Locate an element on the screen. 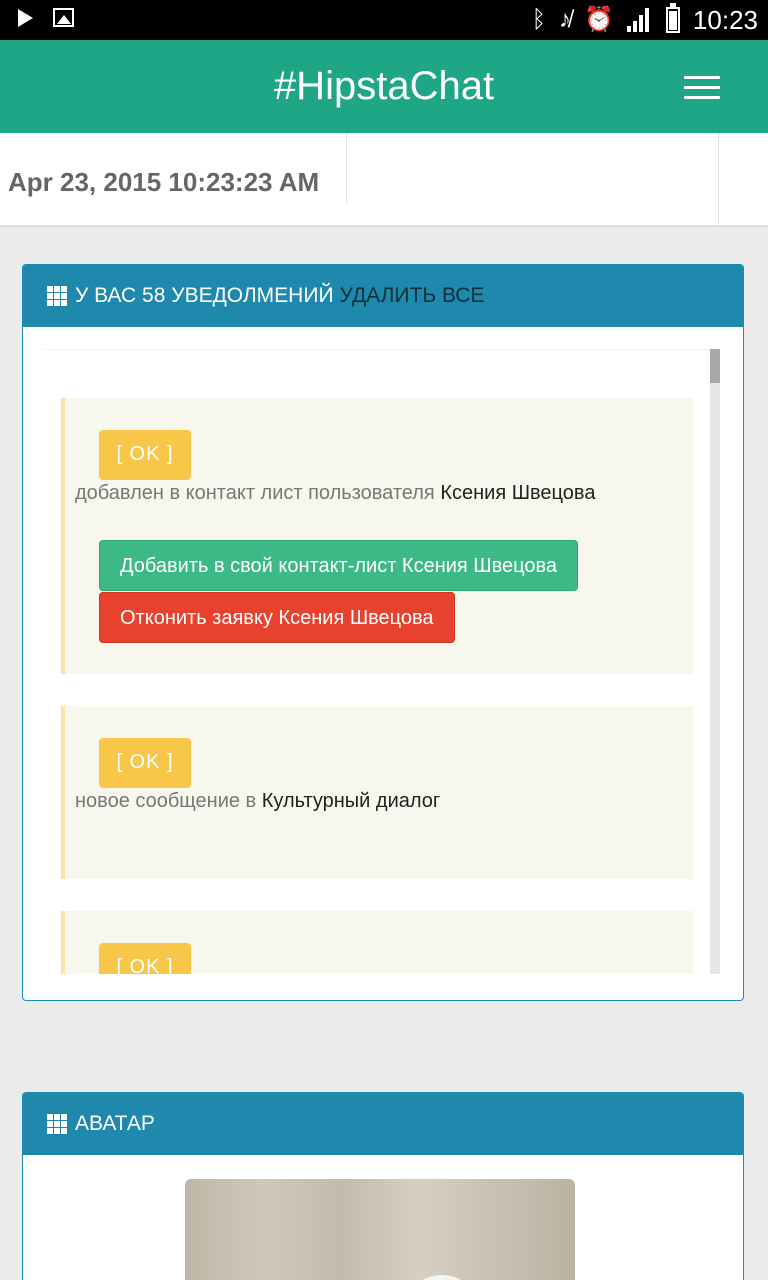  avatar-panel-header: АВАТАР is located at coordinates (383, 1124).